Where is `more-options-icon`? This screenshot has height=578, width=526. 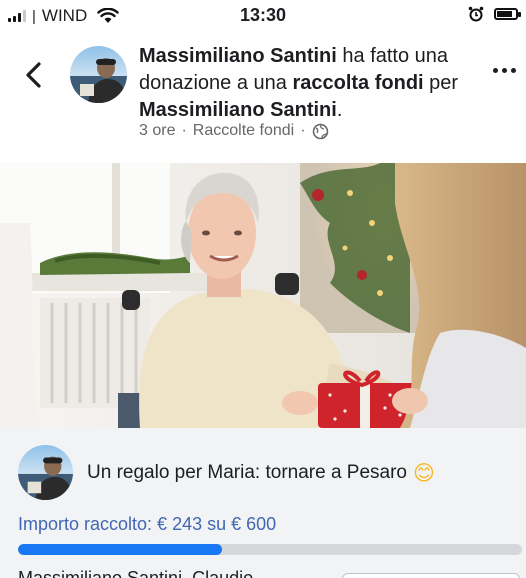 more-options-icon is located at coordinates (495, 70).